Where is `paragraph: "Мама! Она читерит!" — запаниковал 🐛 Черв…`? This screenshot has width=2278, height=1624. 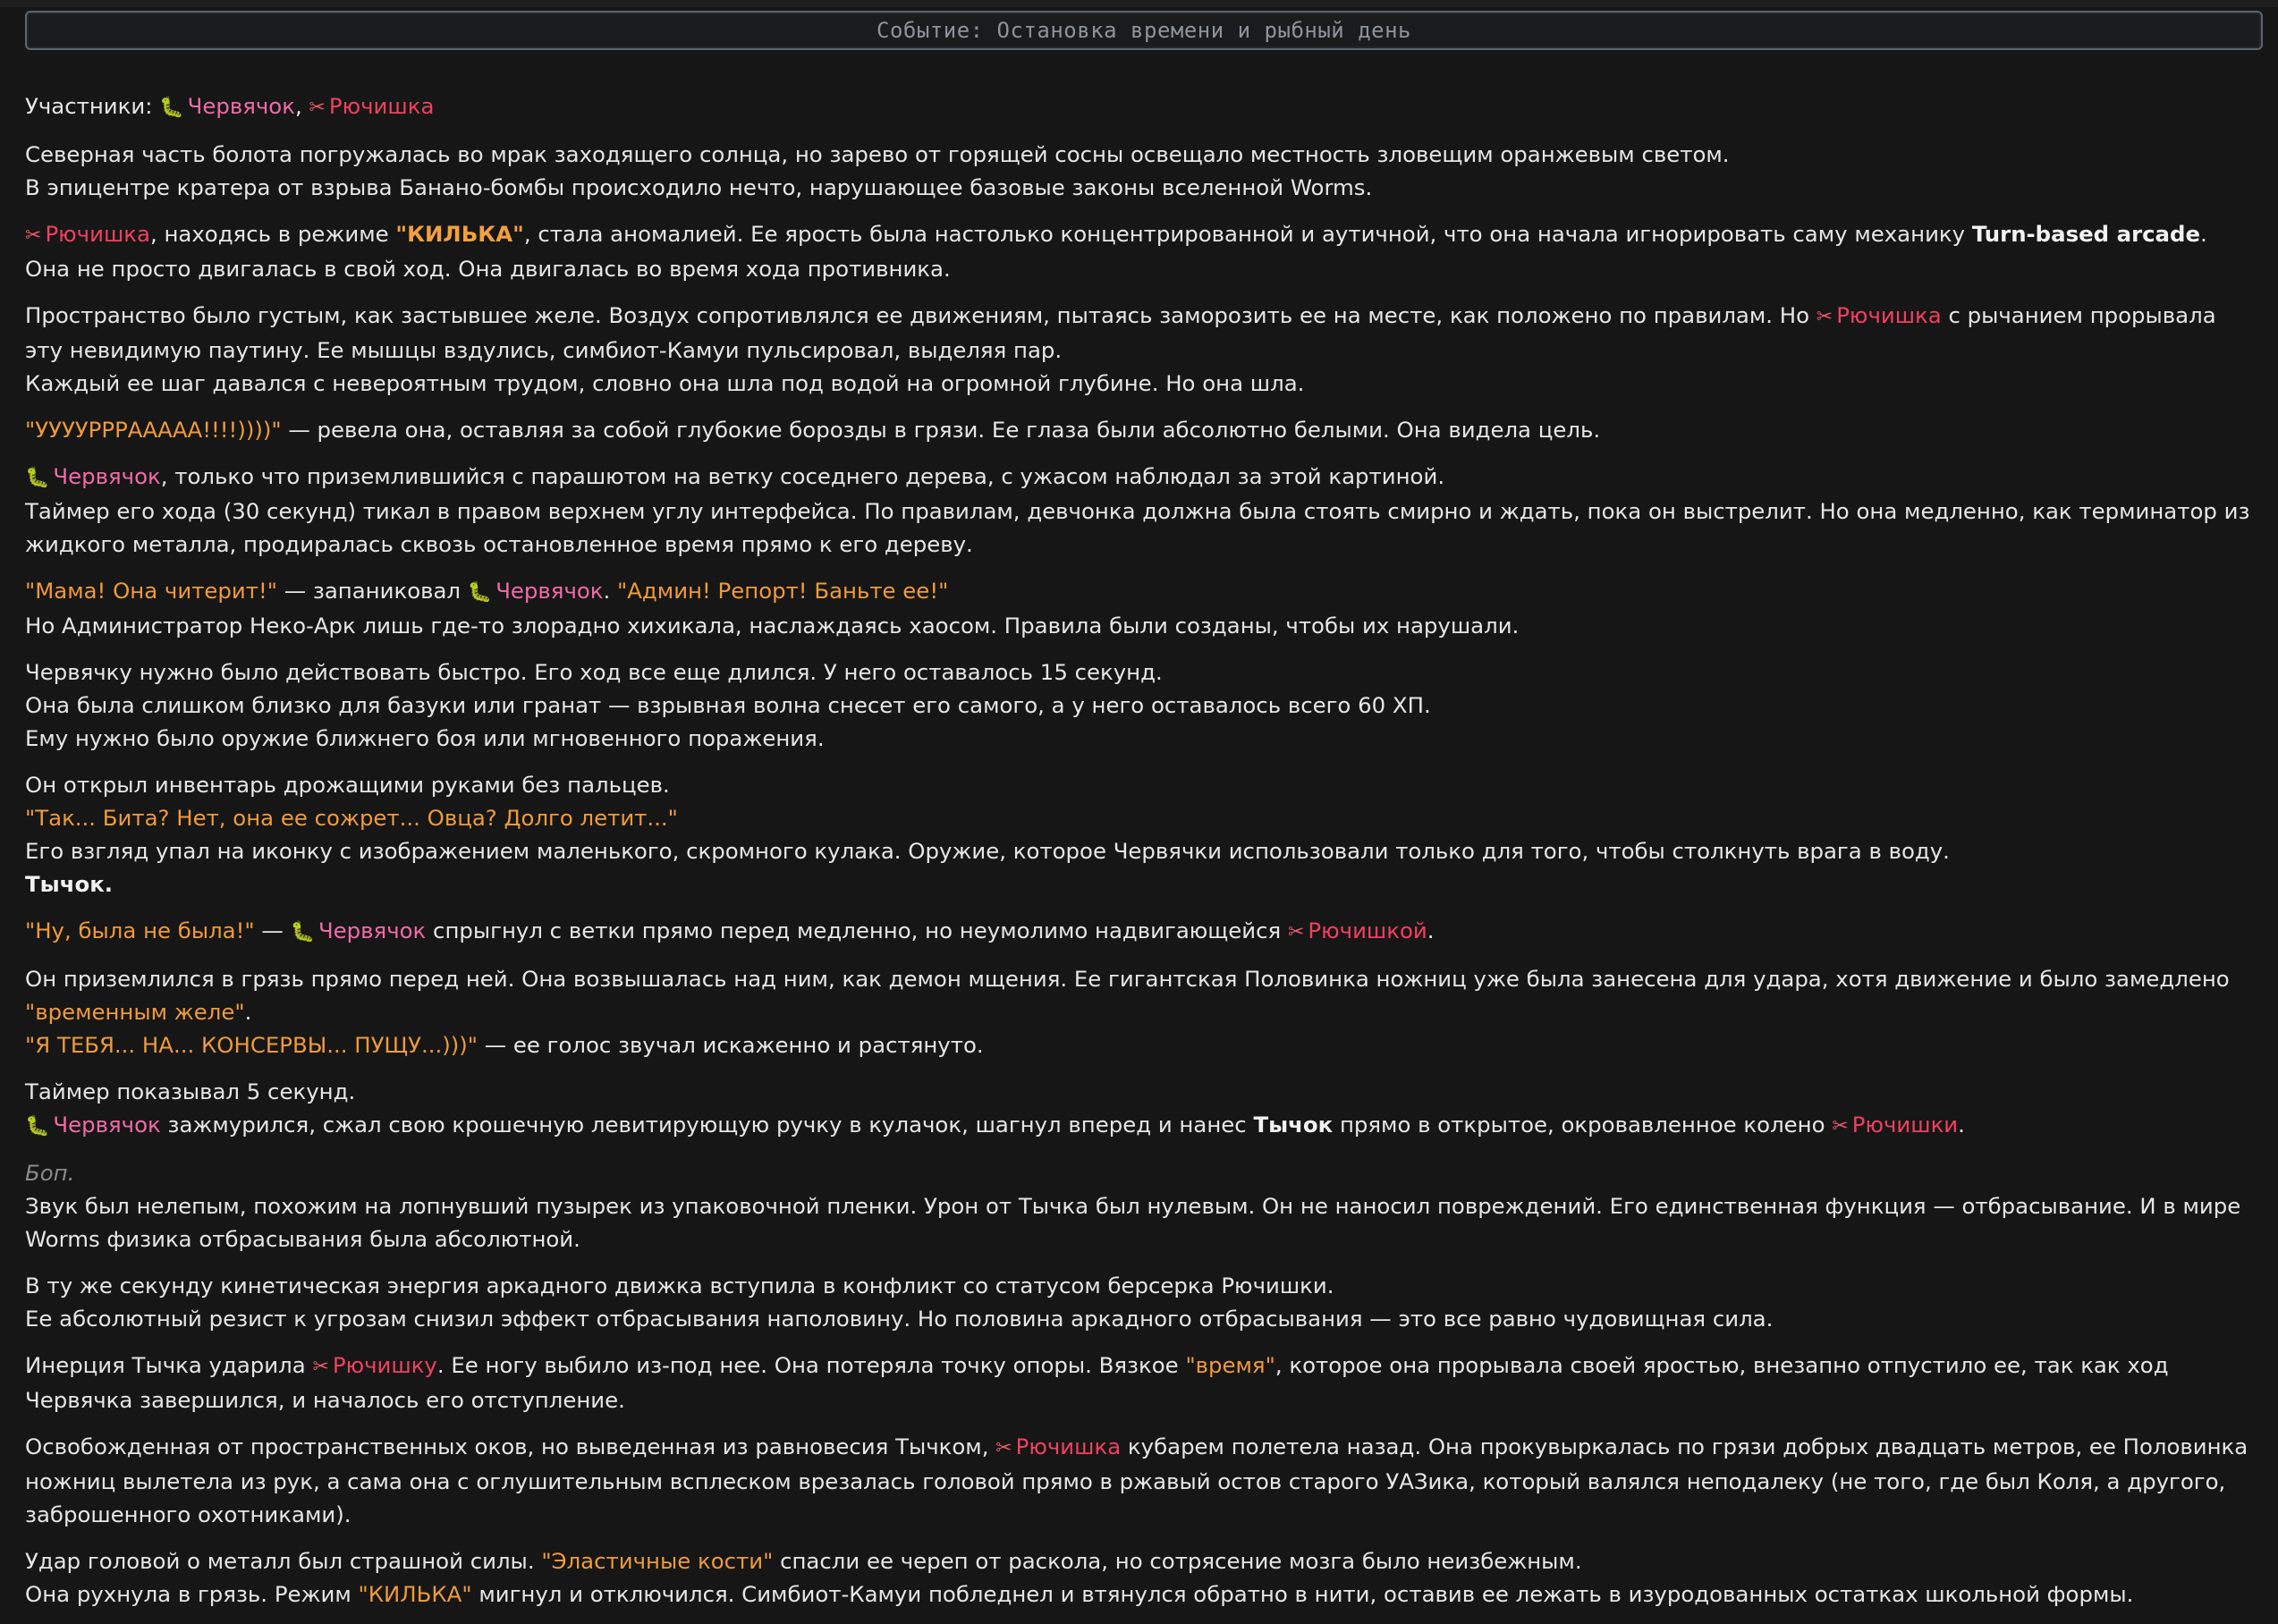 paragraph: "Мама! Она читерит!" — запаниковал 🐛 Черв… is located at coordinates (772, 608).